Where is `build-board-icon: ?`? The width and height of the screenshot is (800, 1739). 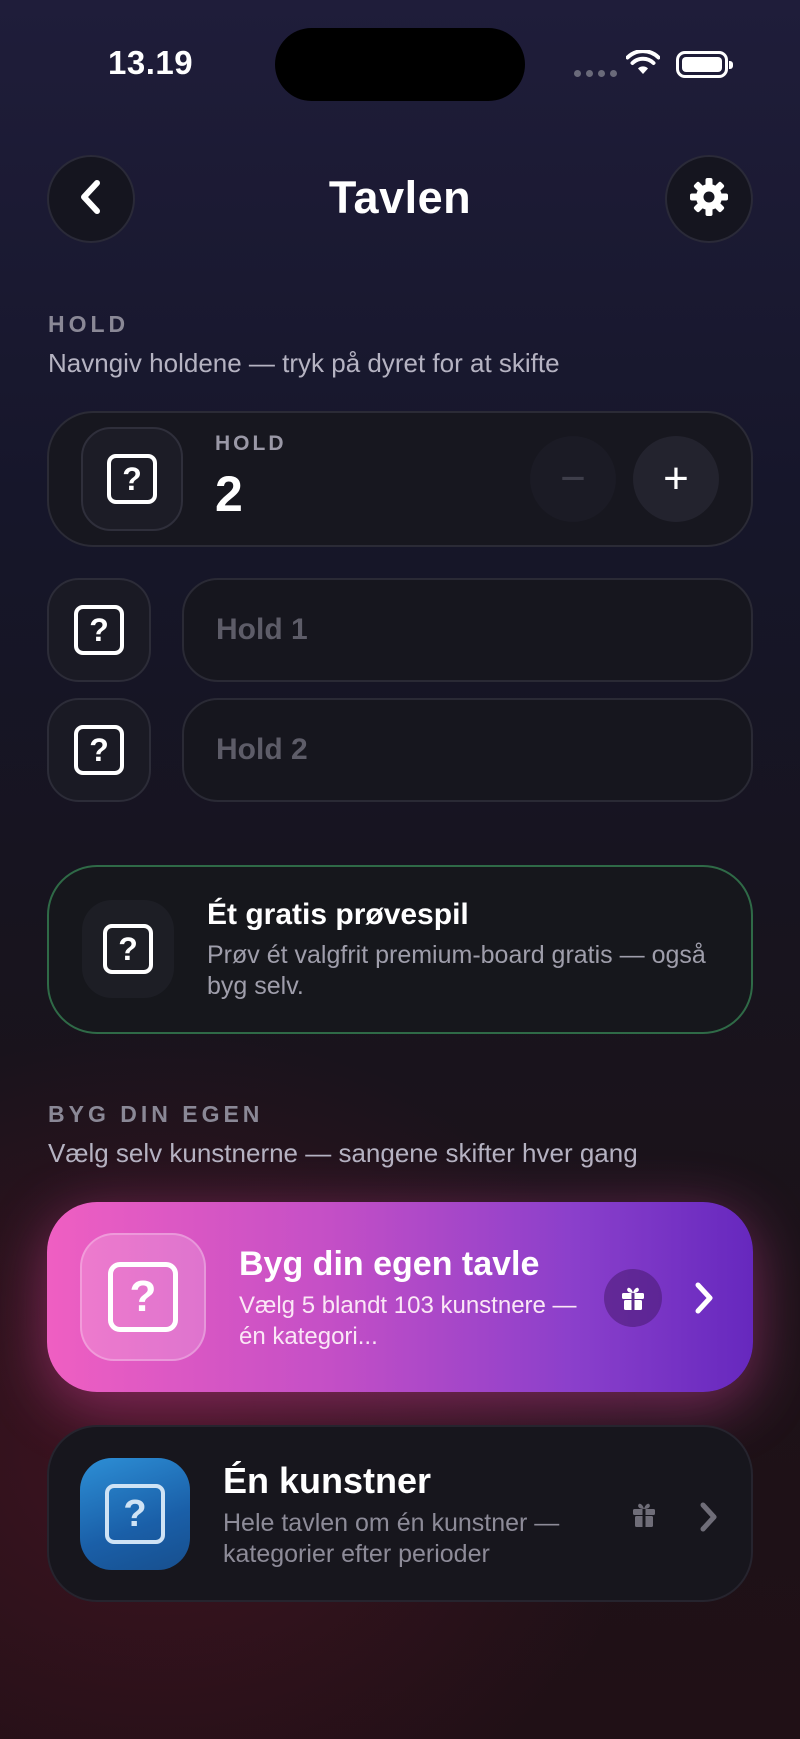 build-board-icon: ? is located at coordinates (143, 1297).